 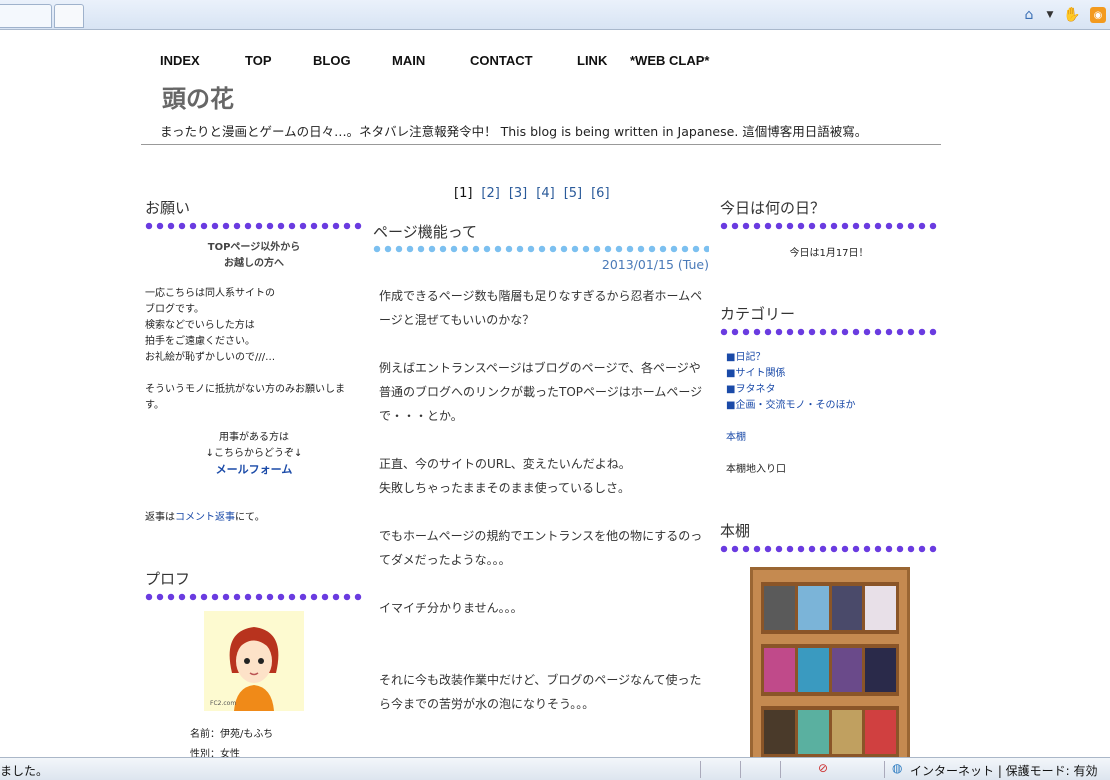 I want to click on page-1: [1], so click(x=463, y=193).